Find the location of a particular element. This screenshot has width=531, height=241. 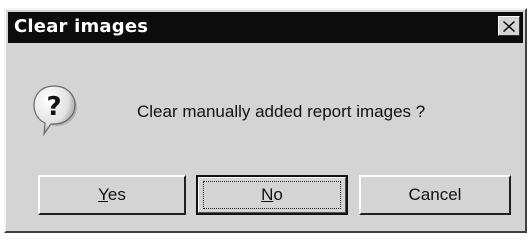

yes-button-label: Yes is located at coordinates (112, 194).